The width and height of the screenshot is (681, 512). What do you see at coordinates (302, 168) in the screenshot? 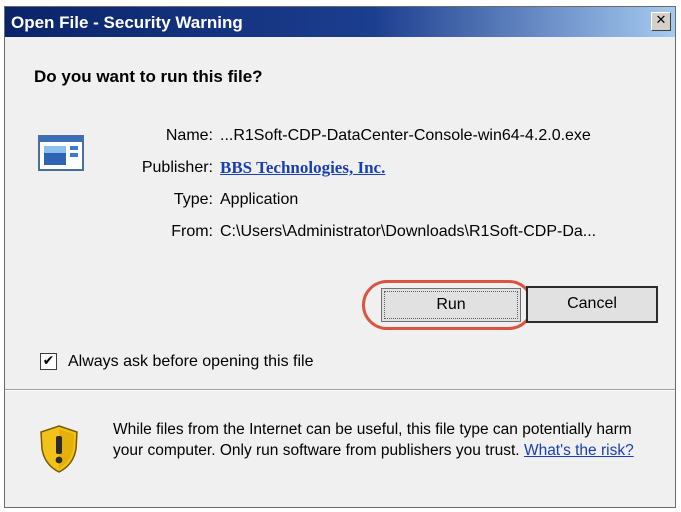
I see `publisher-link: BBS Technologies, Inc.` at bounding box center [302, 168].